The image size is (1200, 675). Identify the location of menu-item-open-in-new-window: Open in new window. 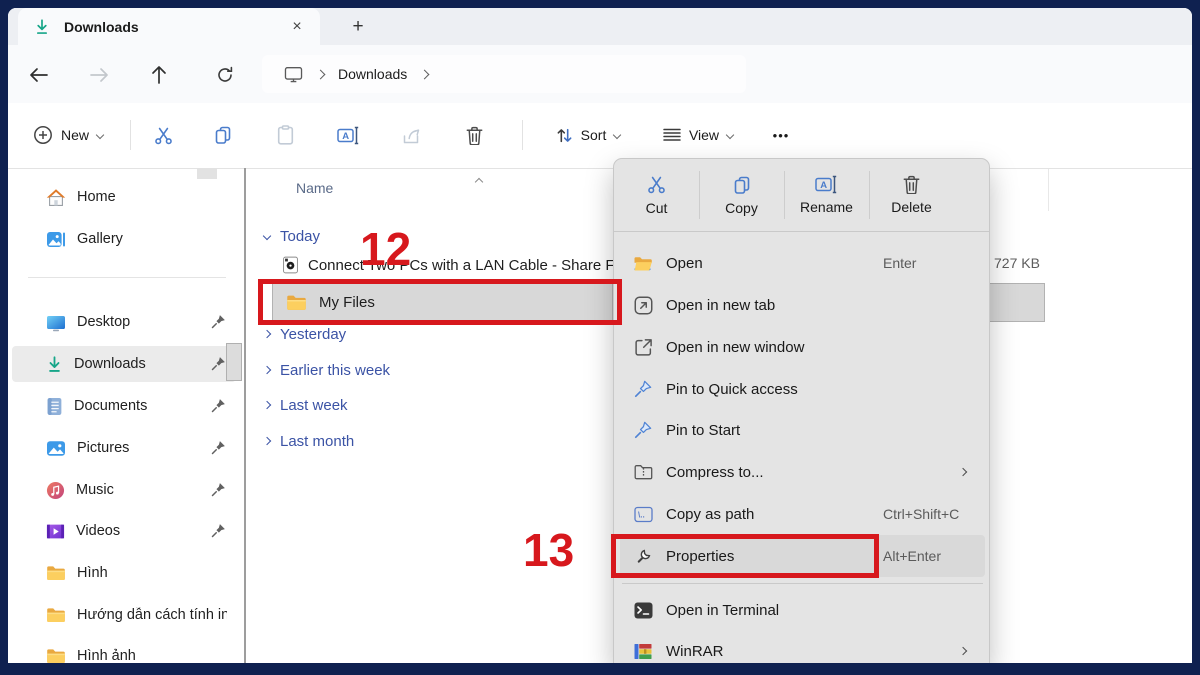
(802, 347).